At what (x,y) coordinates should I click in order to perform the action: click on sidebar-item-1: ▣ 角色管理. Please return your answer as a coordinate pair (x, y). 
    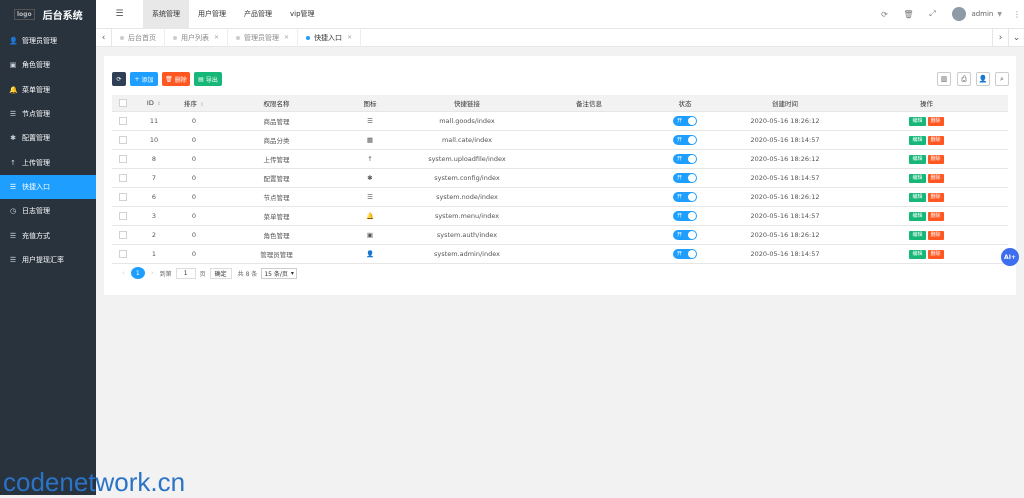
    Looking at the image, I should click on (48, 65).